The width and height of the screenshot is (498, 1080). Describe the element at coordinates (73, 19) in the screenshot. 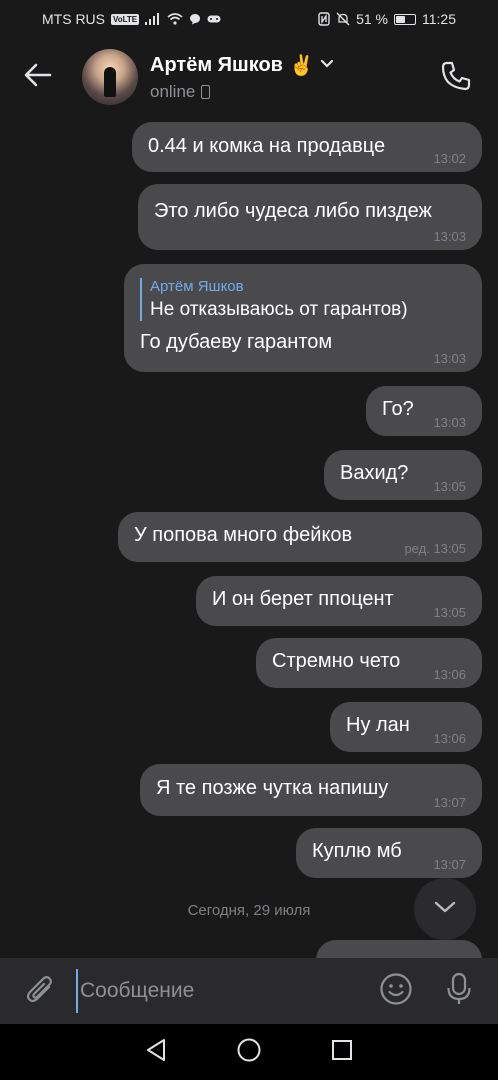

I see `carrier-name: MTS RUS` at that location.